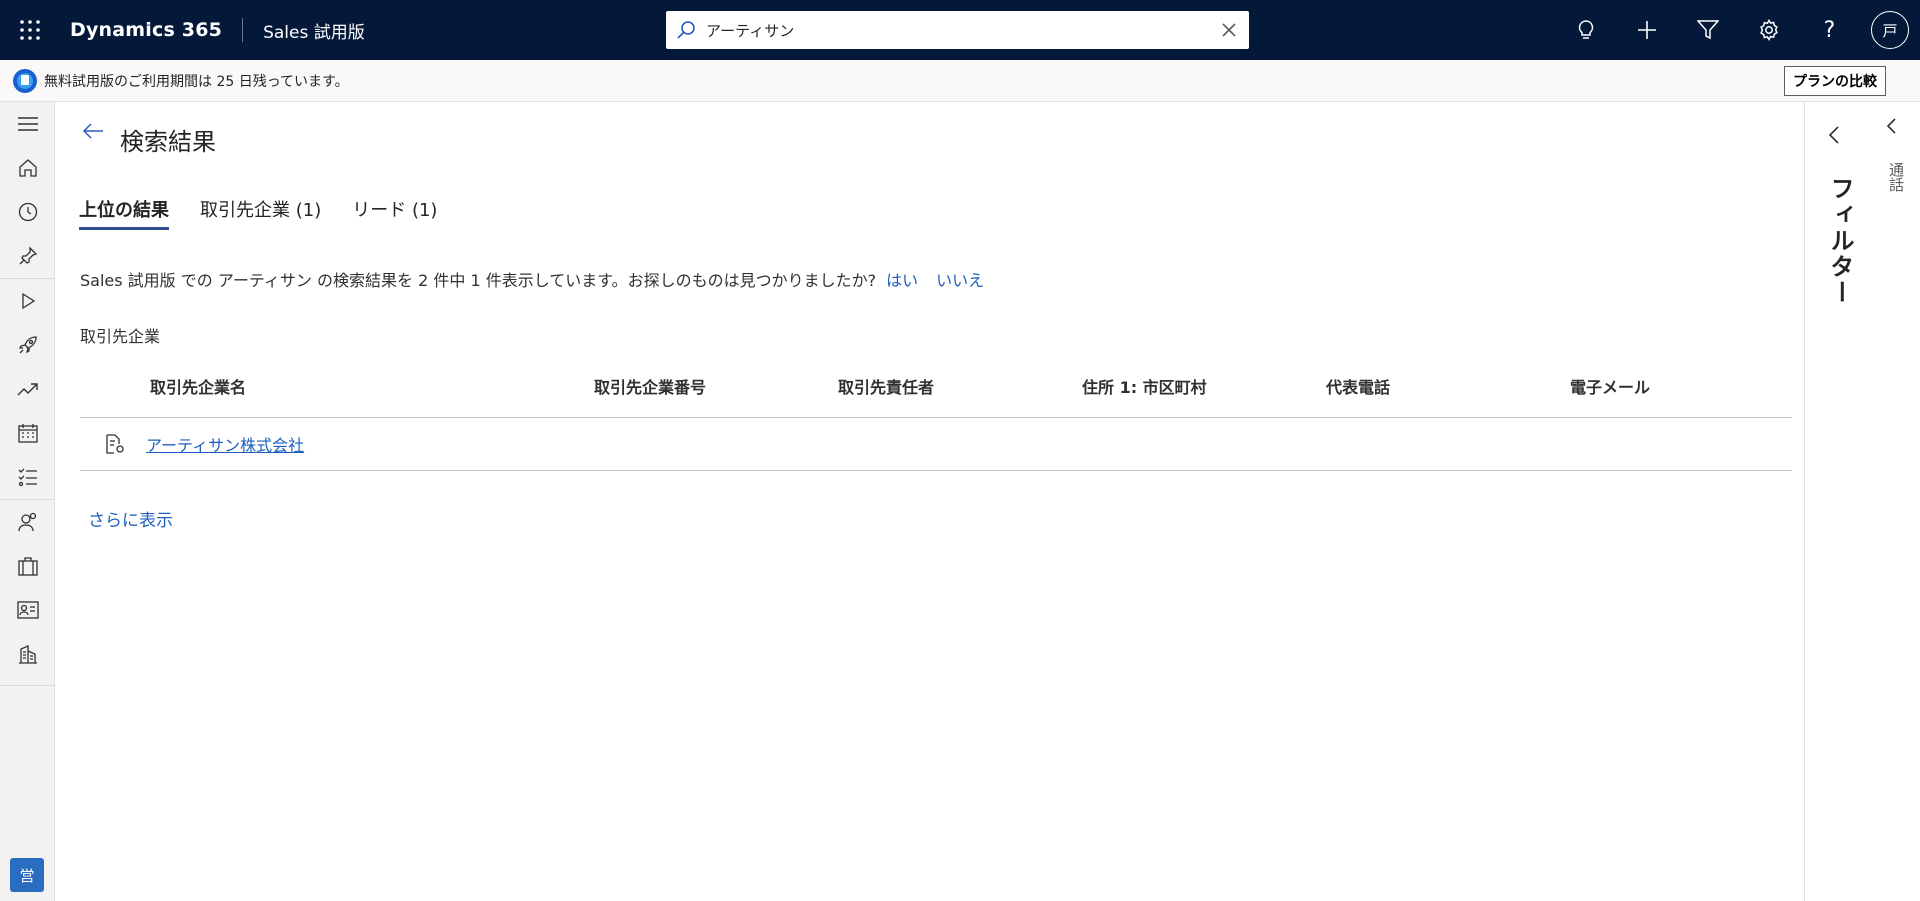  Describe the element at coordinates (30, 30) in the screenshot. I see `waffle-icon` at that location.